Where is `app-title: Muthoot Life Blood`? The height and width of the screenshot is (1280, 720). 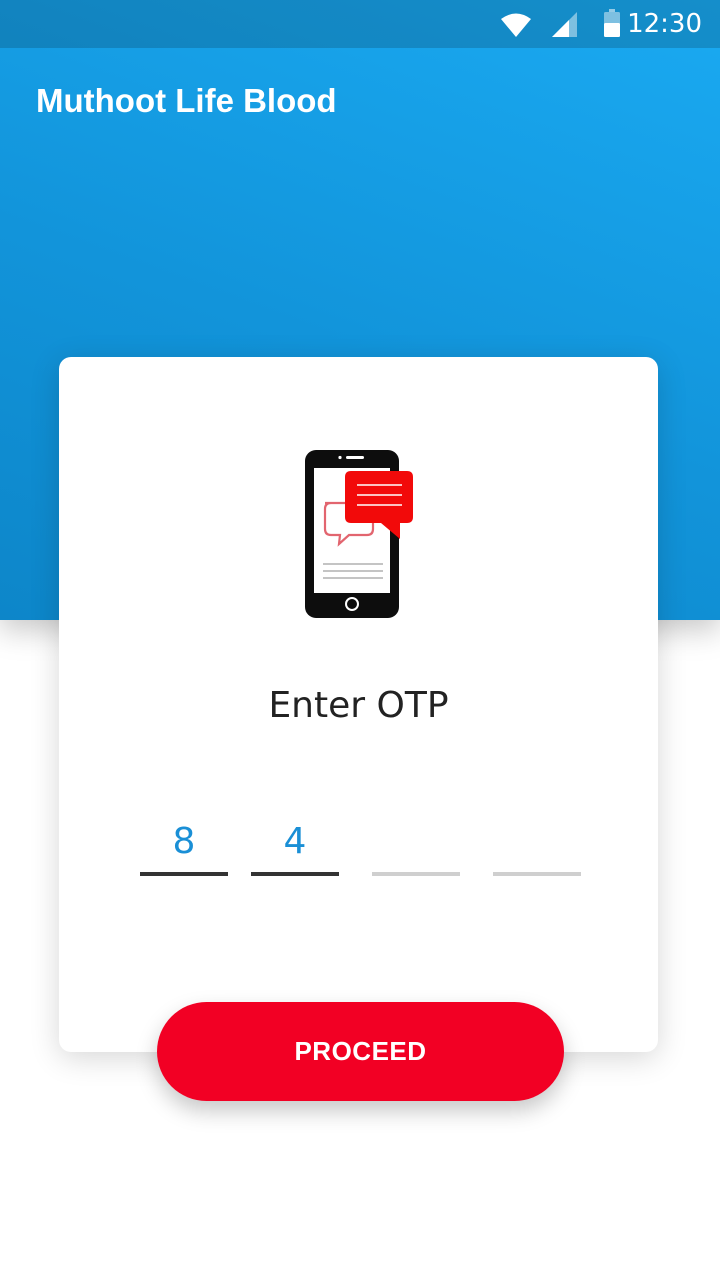
app-title: Muthoot Life Blood is located at coordinates (186, 100).